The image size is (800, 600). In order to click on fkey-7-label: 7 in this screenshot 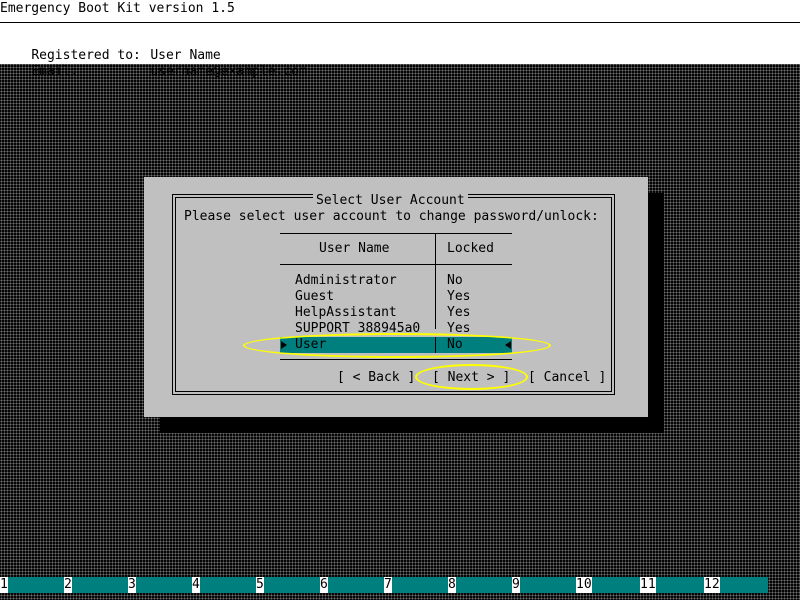, I will do `click(388, 585)`.